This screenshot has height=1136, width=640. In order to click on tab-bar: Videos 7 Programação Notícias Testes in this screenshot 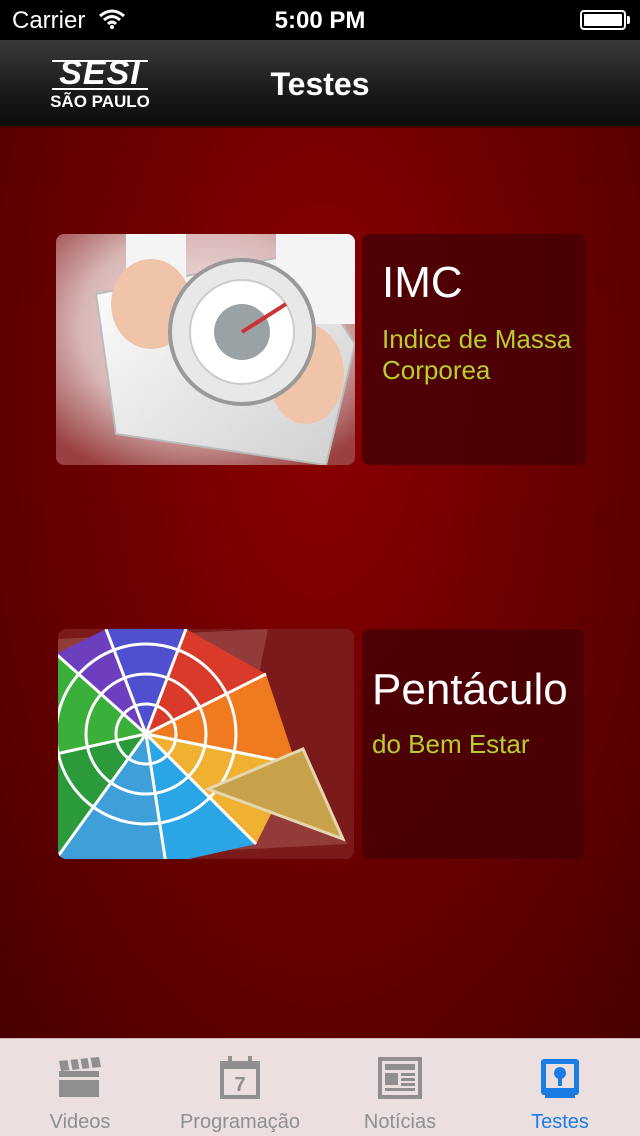, I will do `click(320, 1087)`.